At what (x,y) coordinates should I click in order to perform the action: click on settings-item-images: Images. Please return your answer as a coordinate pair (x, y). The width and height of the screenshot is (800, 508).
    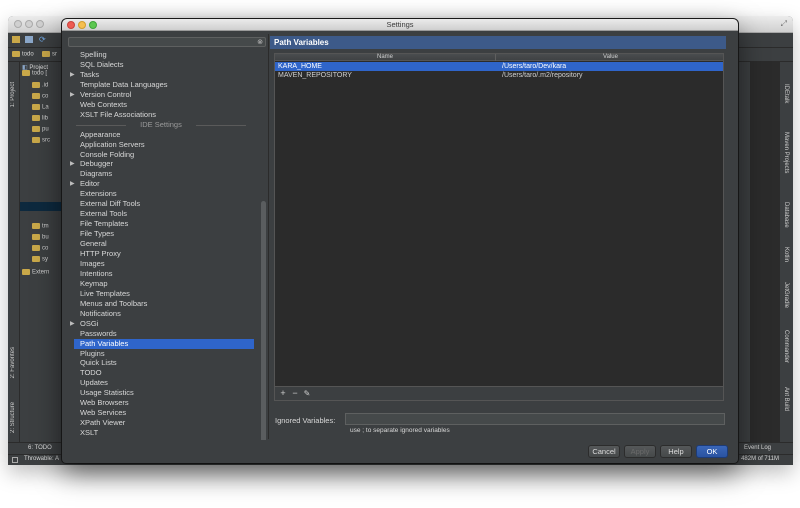
    Looking at the image, I should click on (92, 264).